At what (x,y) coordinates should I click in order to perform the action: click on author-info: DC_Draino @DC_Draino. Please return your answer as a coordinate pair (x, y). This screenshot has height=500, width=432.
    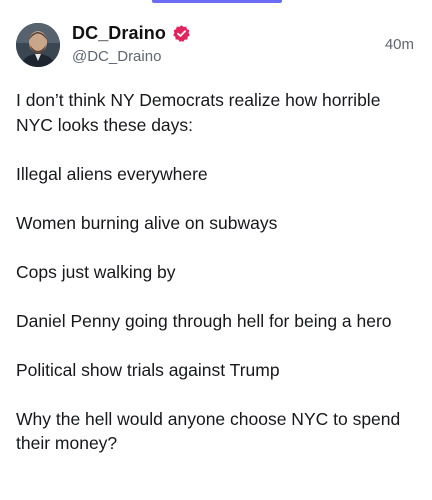
    Looking at the image, I should click on (131, 42).